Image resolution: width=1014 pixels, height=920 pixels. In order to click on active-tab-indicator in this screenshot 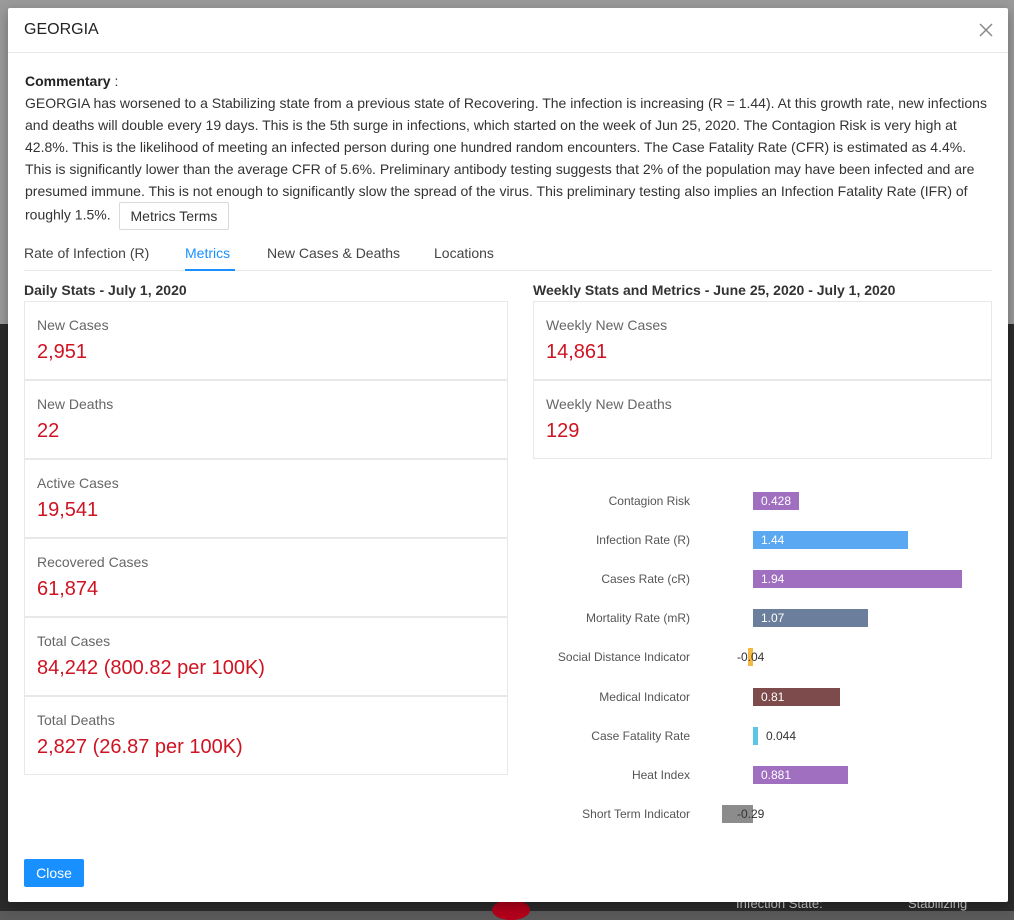, I will do `click(210, 270)`.